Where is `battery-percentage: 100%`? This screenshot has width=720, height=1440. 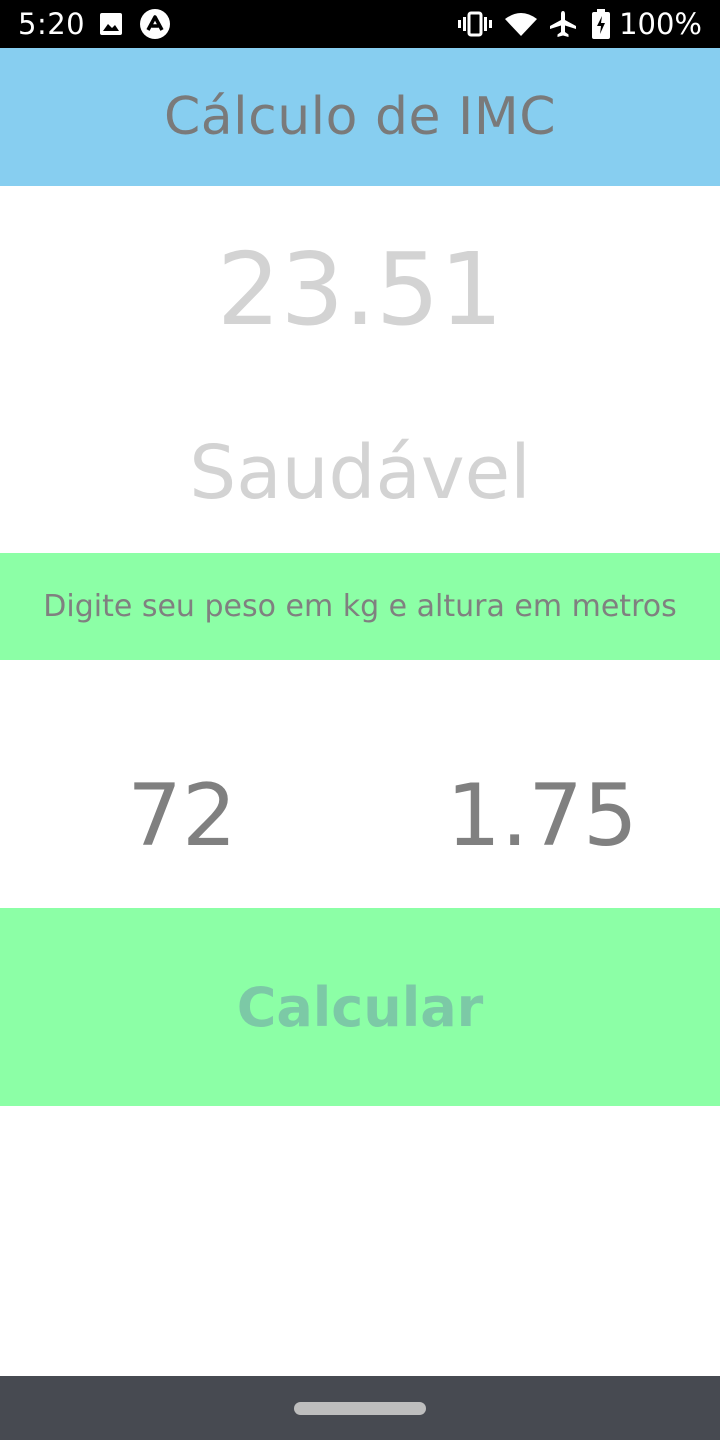
battery-percentage: 100% is located at coordinates (660, 24).